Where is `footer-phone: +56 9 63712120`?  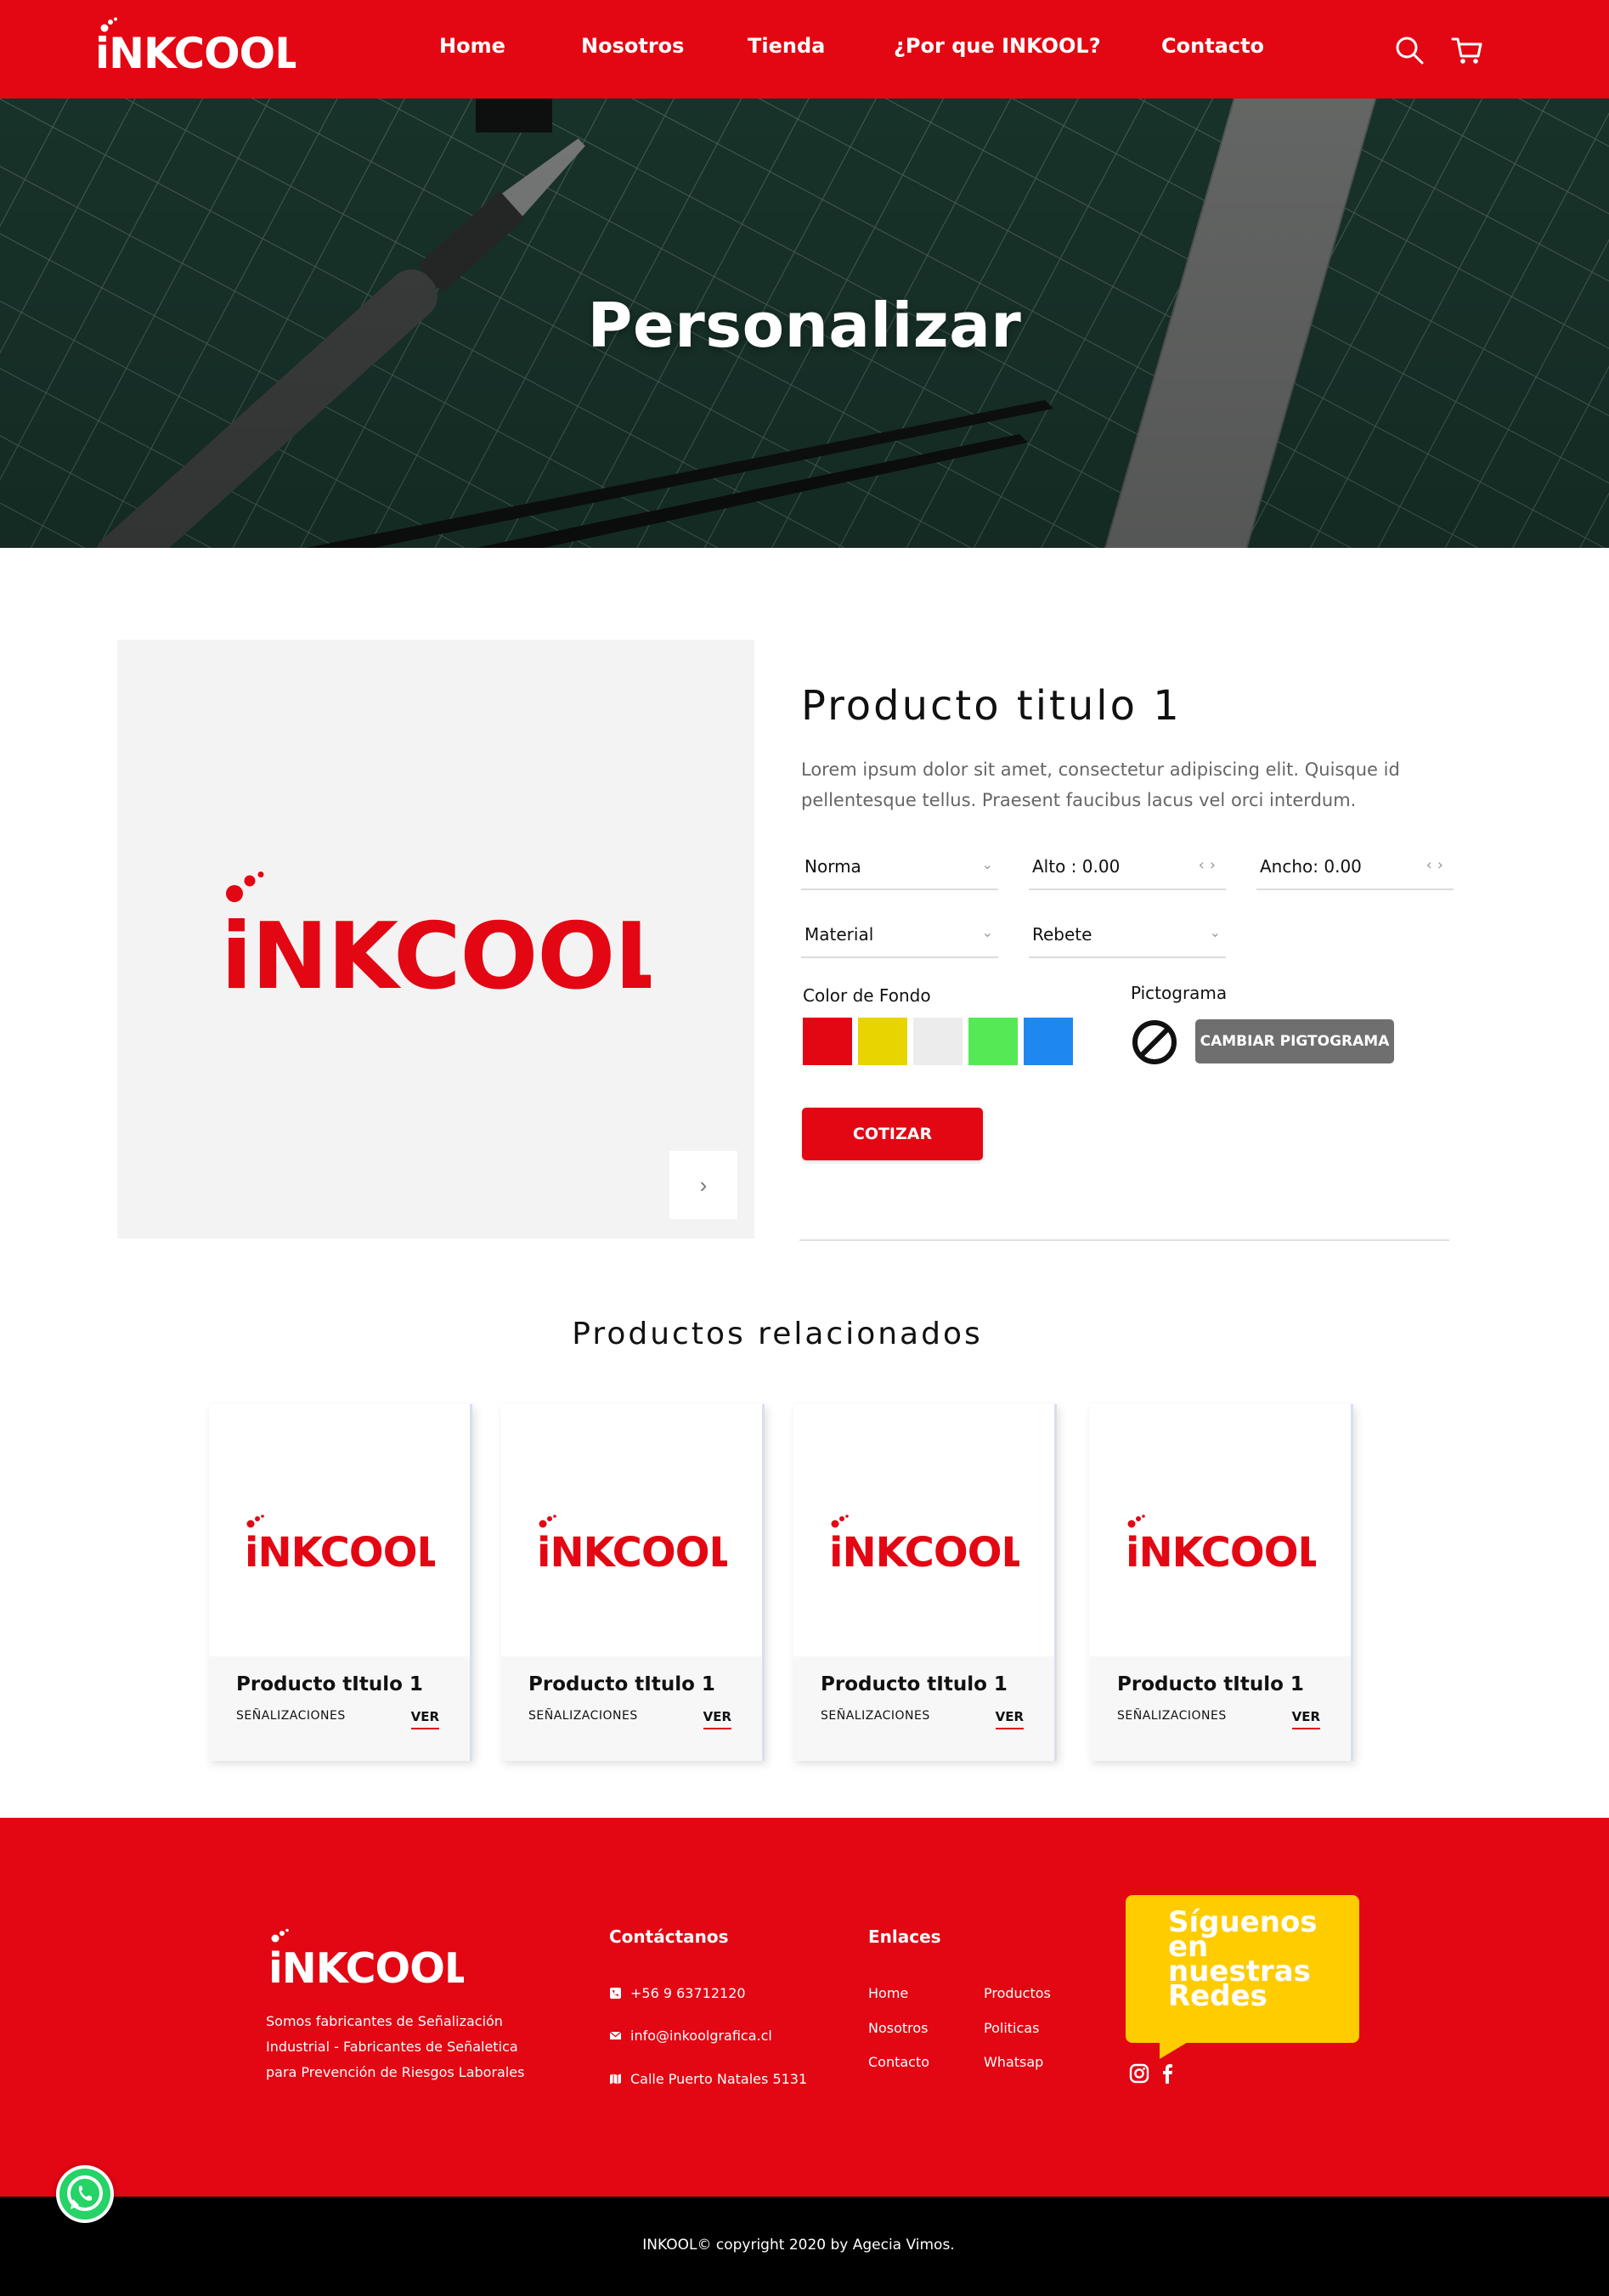
footer-phone: +56 9 63712120 is located at coordinates (677, 1993).